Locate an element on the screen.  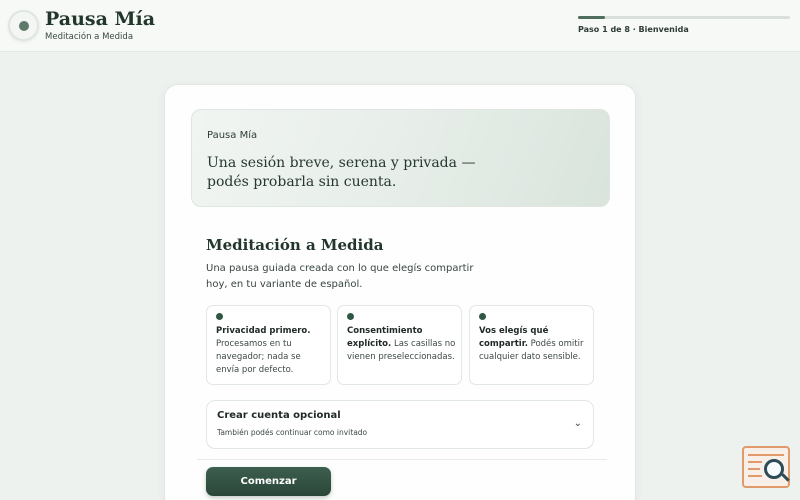
hero-label: Pausa Mía is located at coordinates (232, 135).